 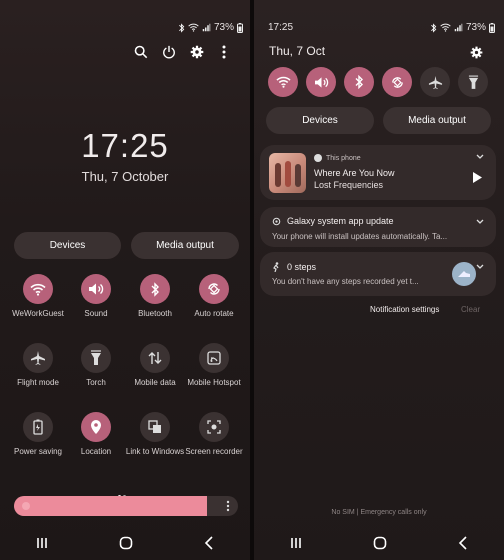 I want to click on tile-wifi: WeWorkGuest, so click(x=38, y=296).